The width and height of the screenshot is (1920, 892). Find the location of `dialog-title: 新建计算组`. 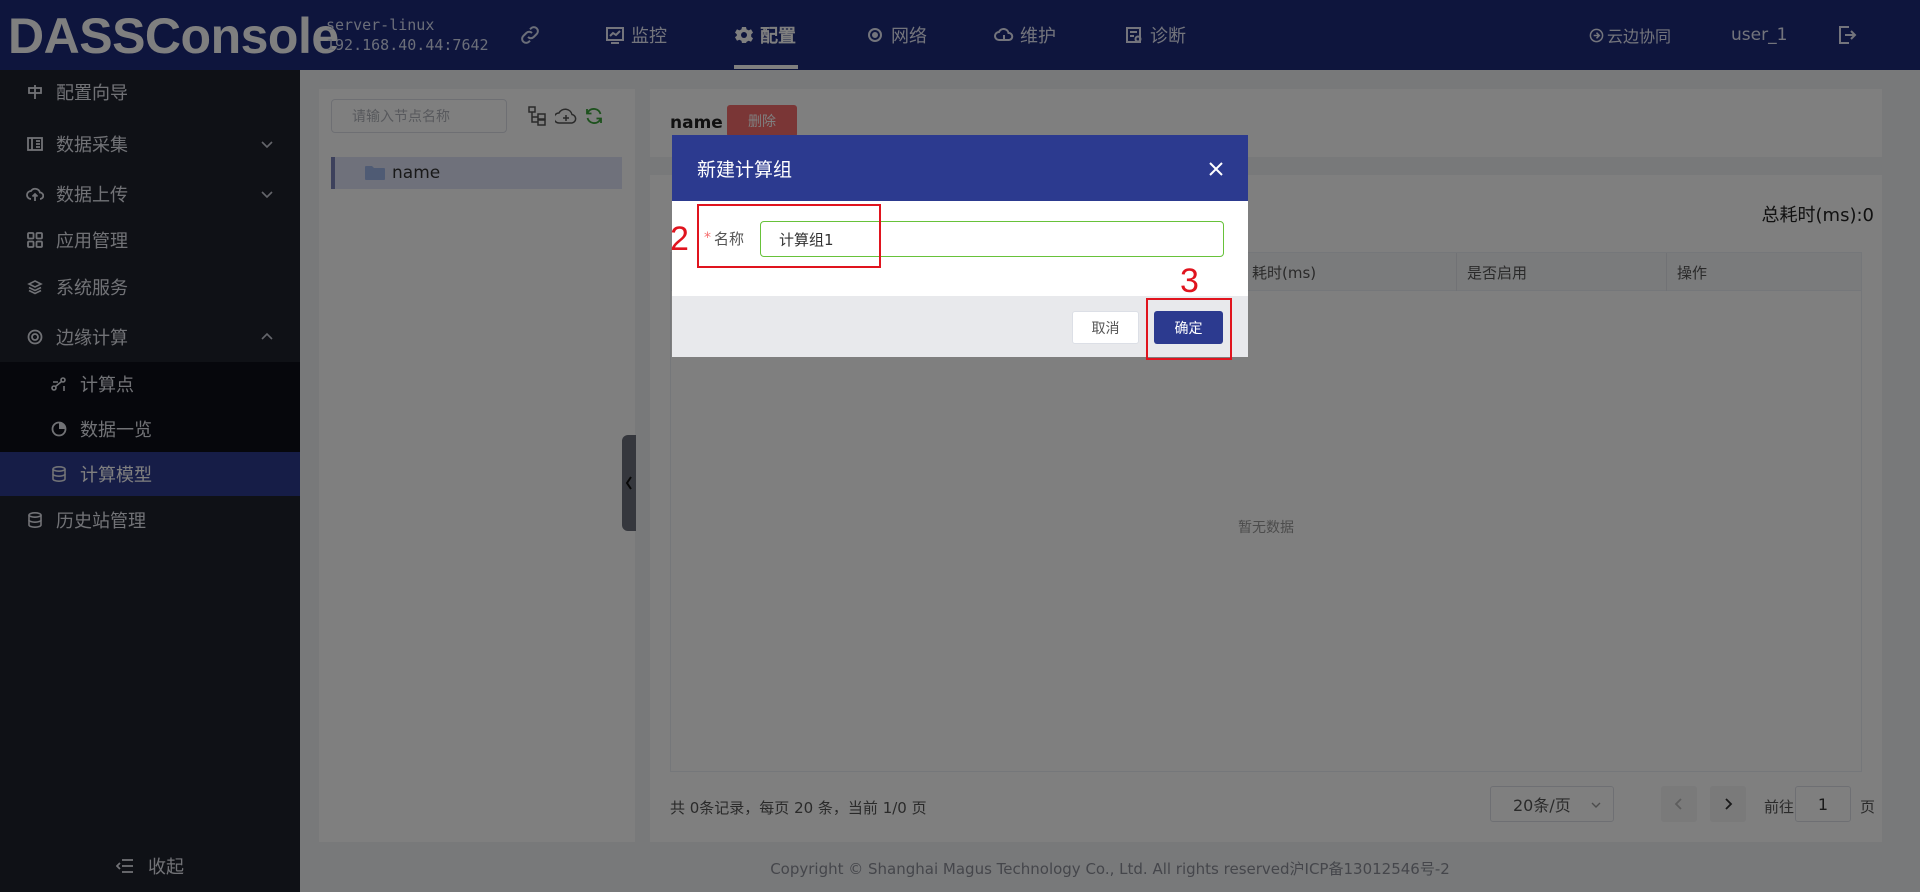

dialog-title: 新建计算组 is located at coordinates (745, 170).